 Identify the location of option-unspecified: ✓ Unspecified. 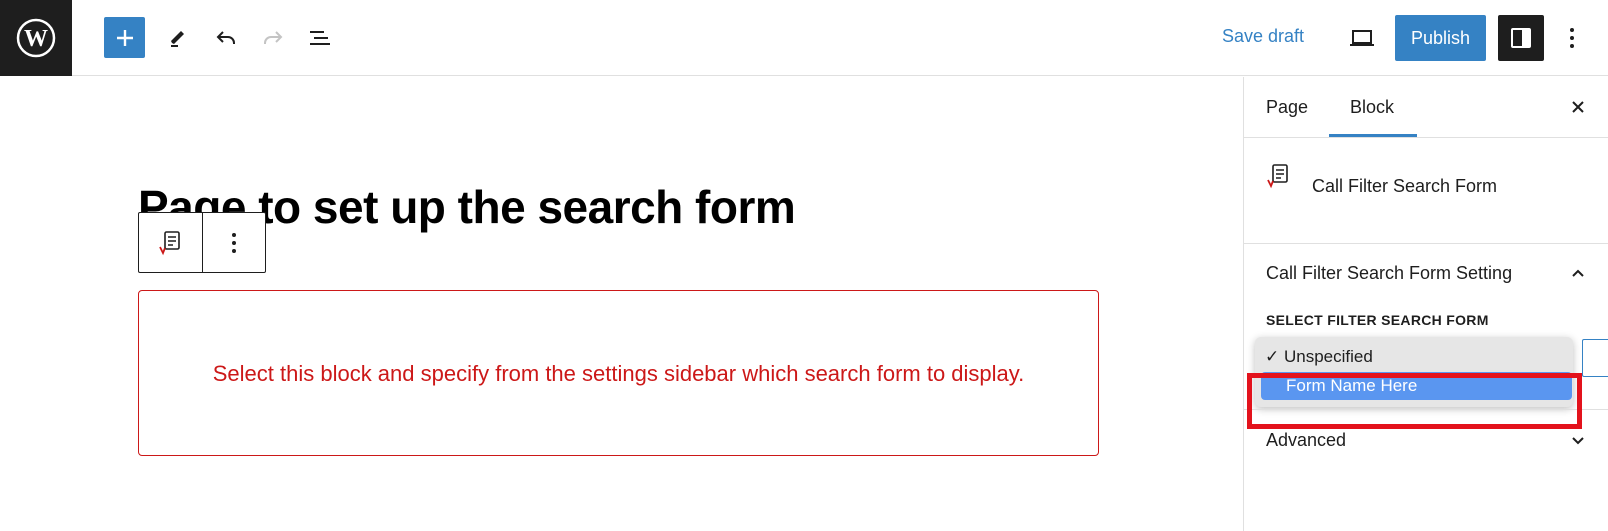
(1319, 357).